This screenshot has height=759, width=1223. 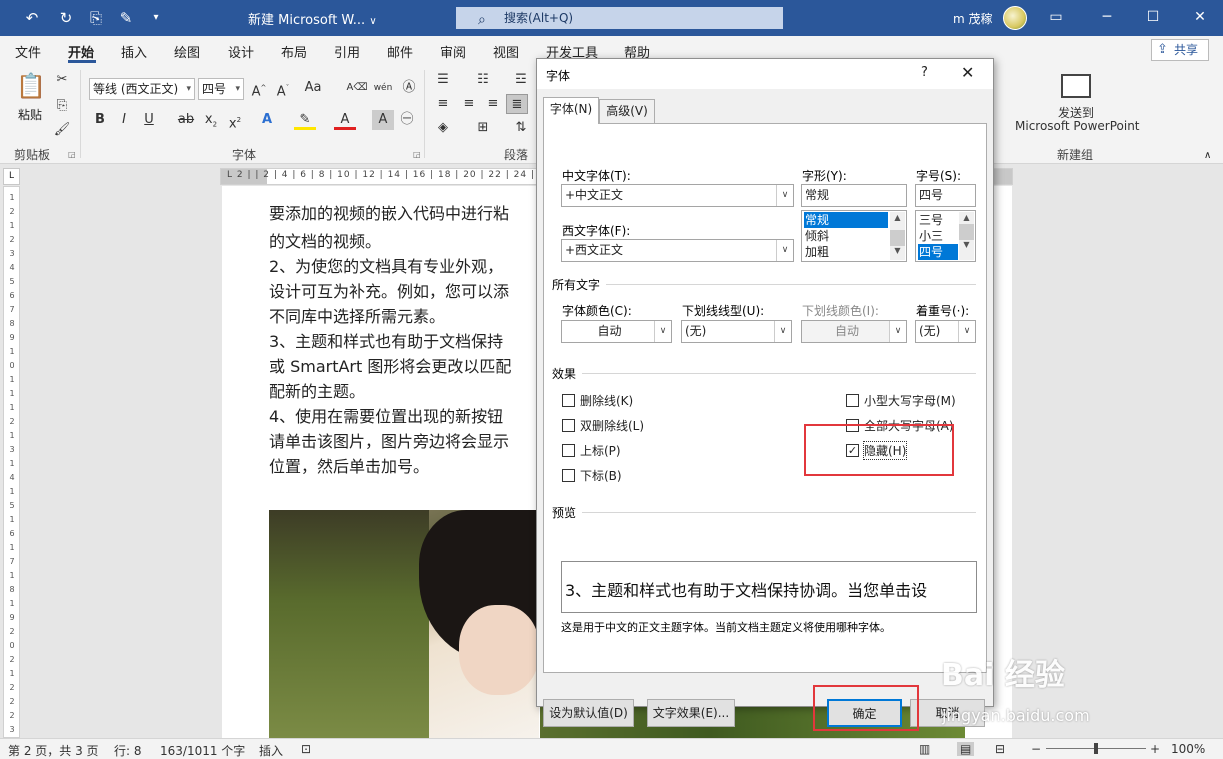 I want to click on tab-view: 视图, so click(x=506, y=51).